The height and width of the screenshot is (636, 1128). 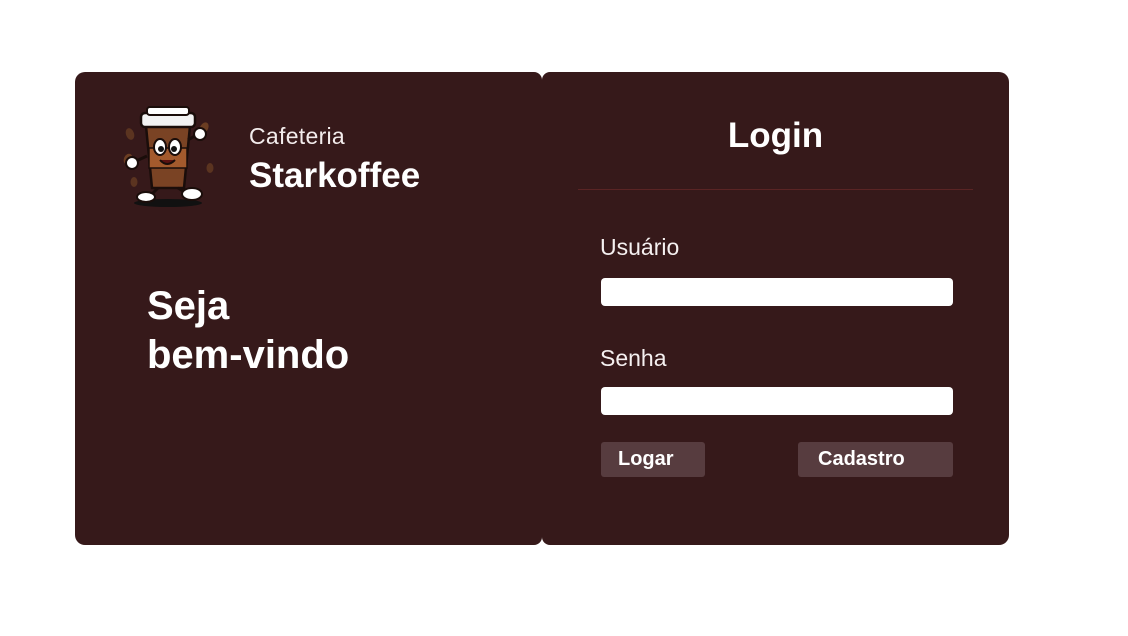 What do you see at coordinates (335, 175) in the screenshot?
I see `brand-name: Starkoffee` at bounding box center [335, 175].